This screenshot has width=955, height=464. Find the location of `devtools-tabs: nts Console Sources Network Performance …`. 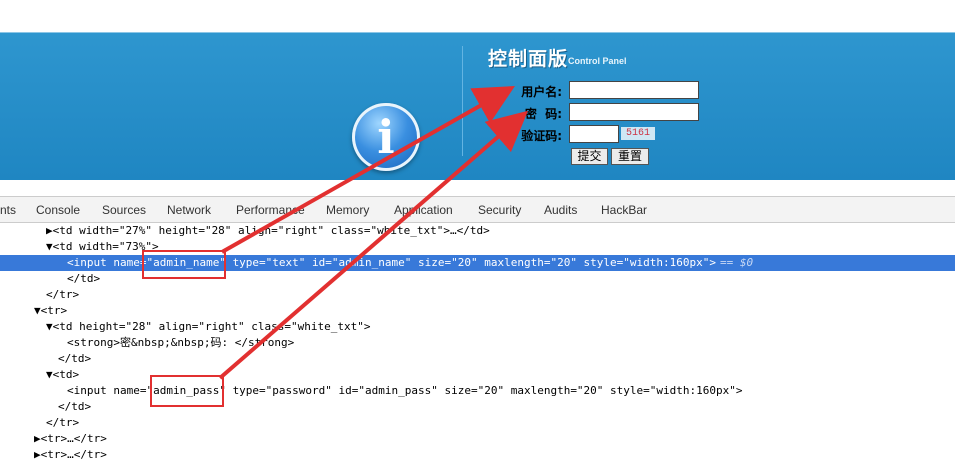

devtools-tabs: nts Console Sources Network Performance … is located at coordinates (477, 210).